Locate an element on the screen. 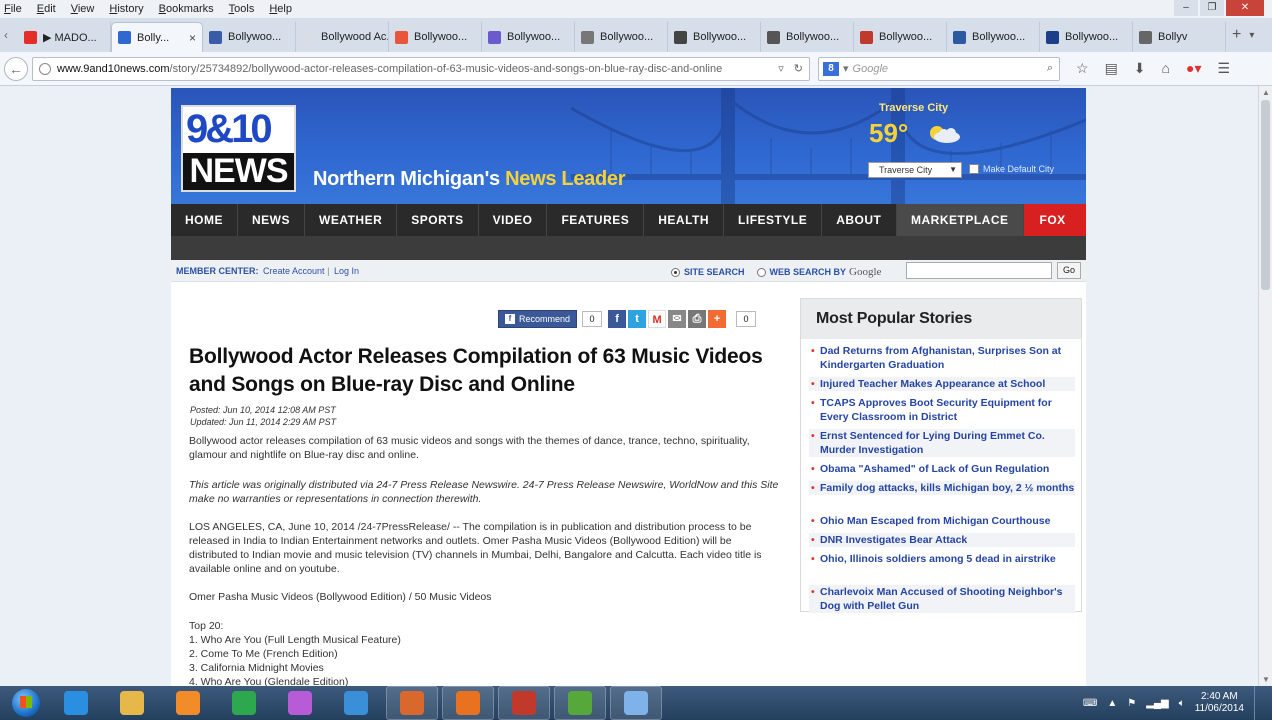 Image resolution: width=1272 pixels, height=720 pixels. scroll-up-icon: ▲ is located at coordinates (1266, 92).